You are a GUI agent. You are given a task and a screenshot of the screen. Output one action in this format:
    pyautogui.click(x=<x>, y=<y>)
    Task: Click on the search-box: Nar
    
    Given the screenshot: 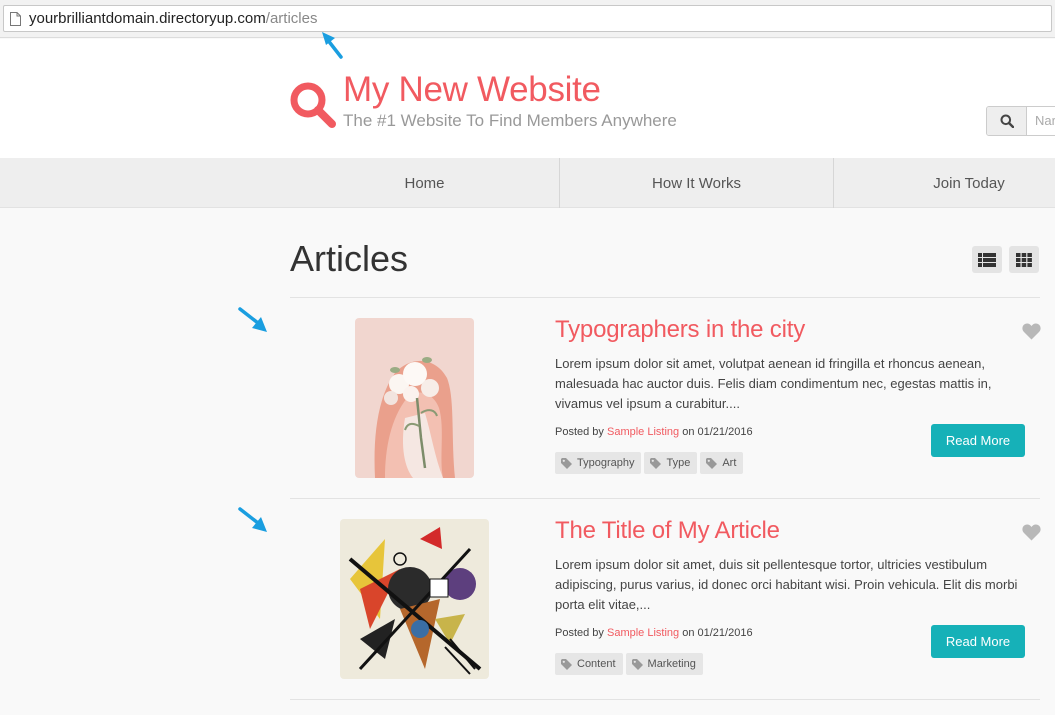 What is the action you would take?
    pyautogui.click(x=1020, y=121)
    